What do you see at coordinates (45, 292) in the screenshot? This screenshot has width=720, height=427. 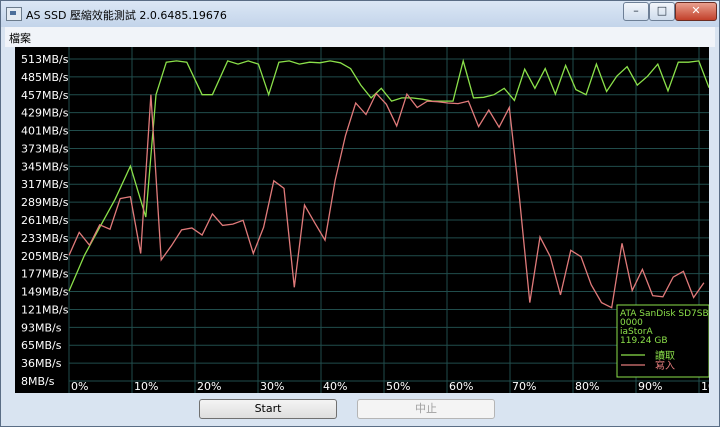 I see `y-tick-label: 149MB/s` at bounding box center [45, 292].